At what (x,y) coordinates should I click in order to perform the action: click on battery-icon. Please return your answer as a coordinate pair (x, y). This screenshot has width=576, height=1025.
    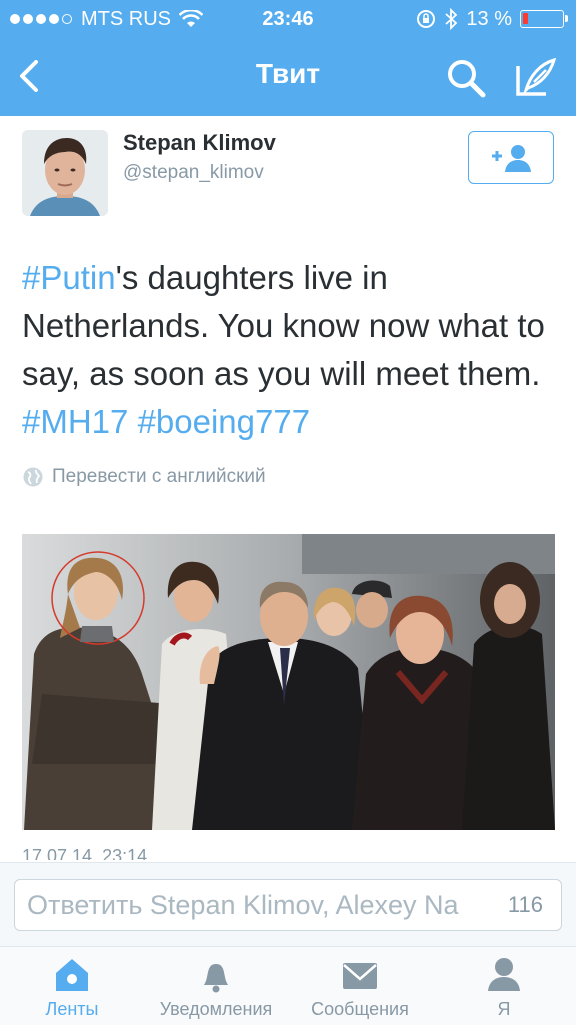
    Looking at the image, I should click on (544, 19).